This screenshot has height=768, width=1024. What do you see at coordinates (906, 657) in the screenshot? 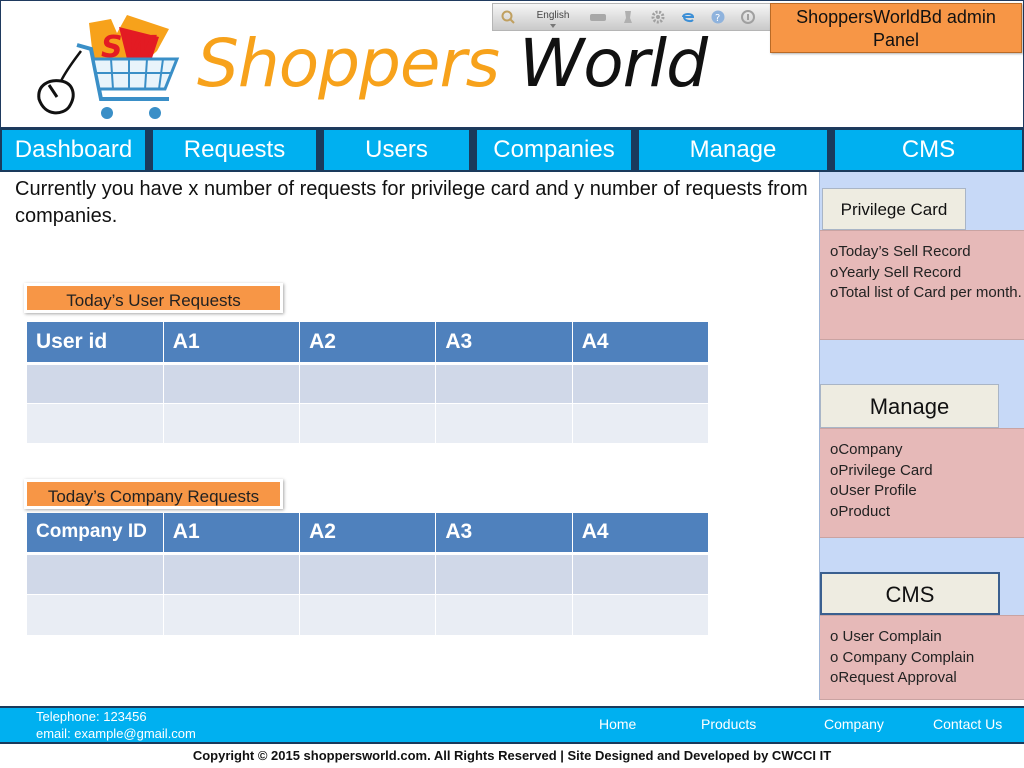
I see `sidebar-item-label: Company Complain` at bounding box center [906, 657].